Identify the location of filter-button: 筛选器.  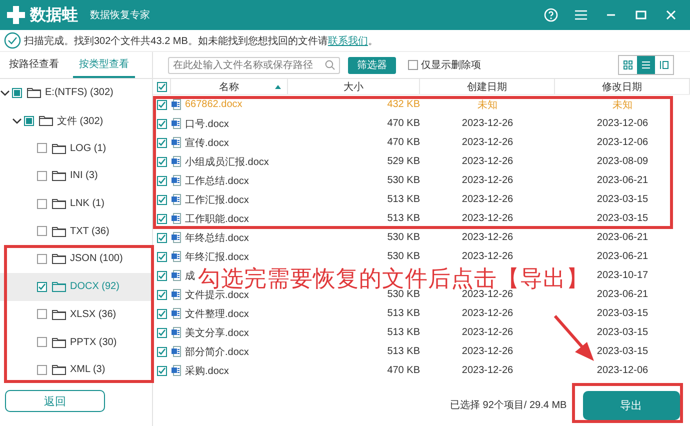
(372, 65).